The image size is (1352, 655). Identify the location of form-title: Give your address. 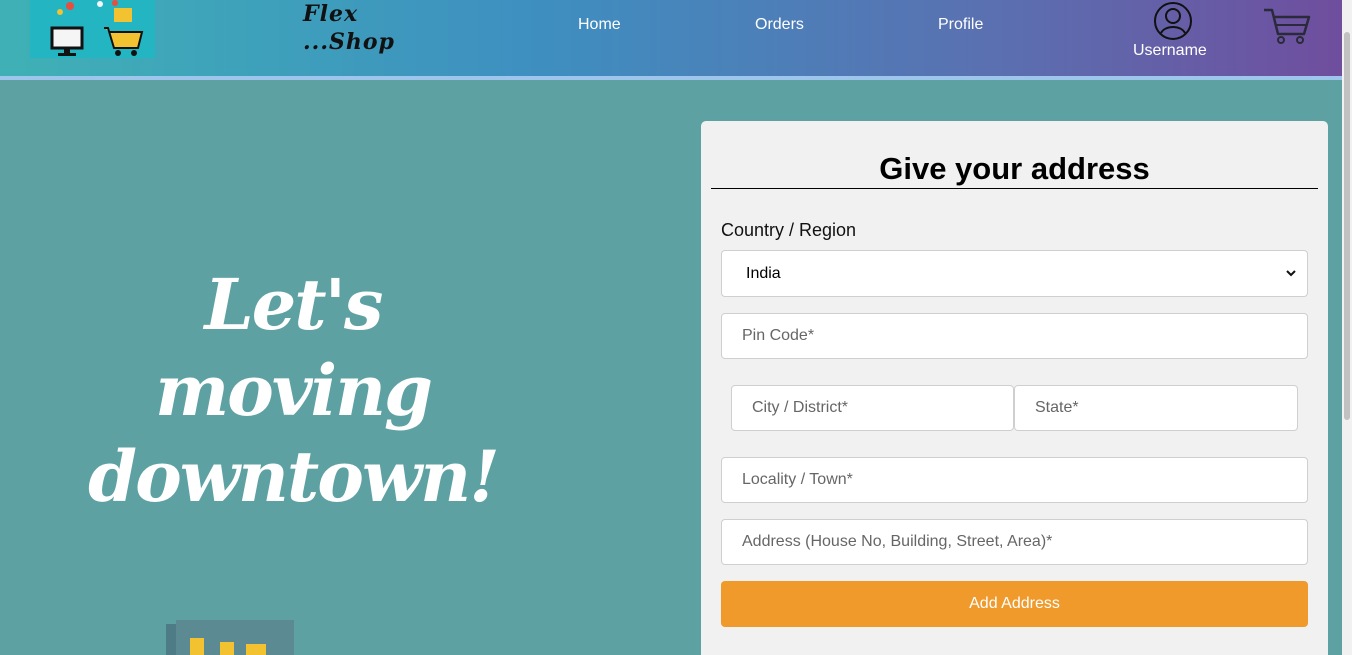
(1014, 168).